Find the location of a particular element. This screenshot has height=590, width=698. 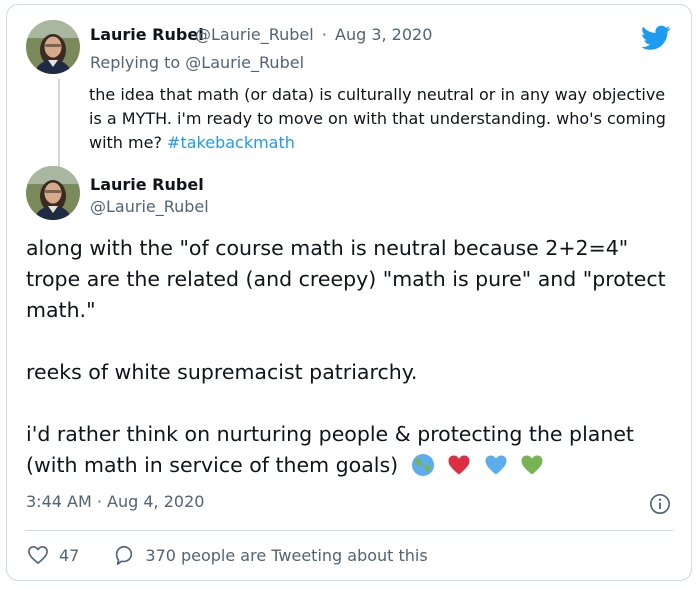

tweet-line: math." is located at coordinates (61, 310).